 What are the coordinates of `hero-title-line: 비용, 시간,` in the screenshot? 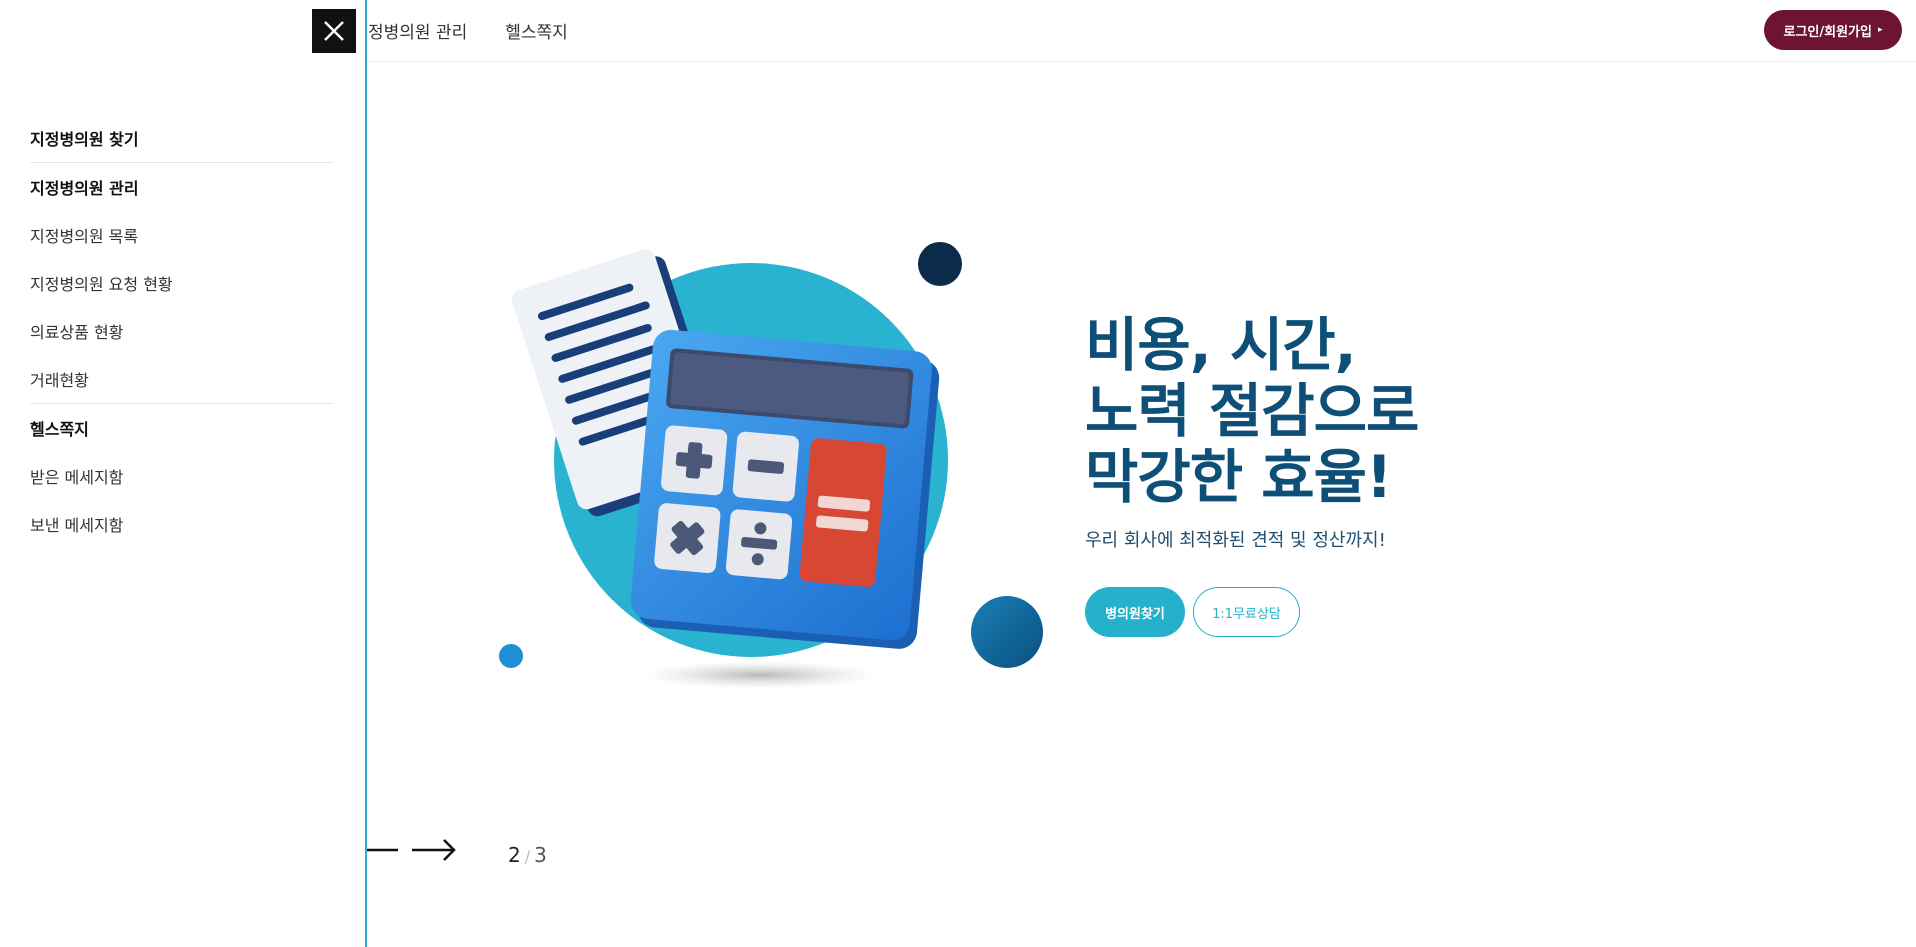 It's located at (1221, 345).